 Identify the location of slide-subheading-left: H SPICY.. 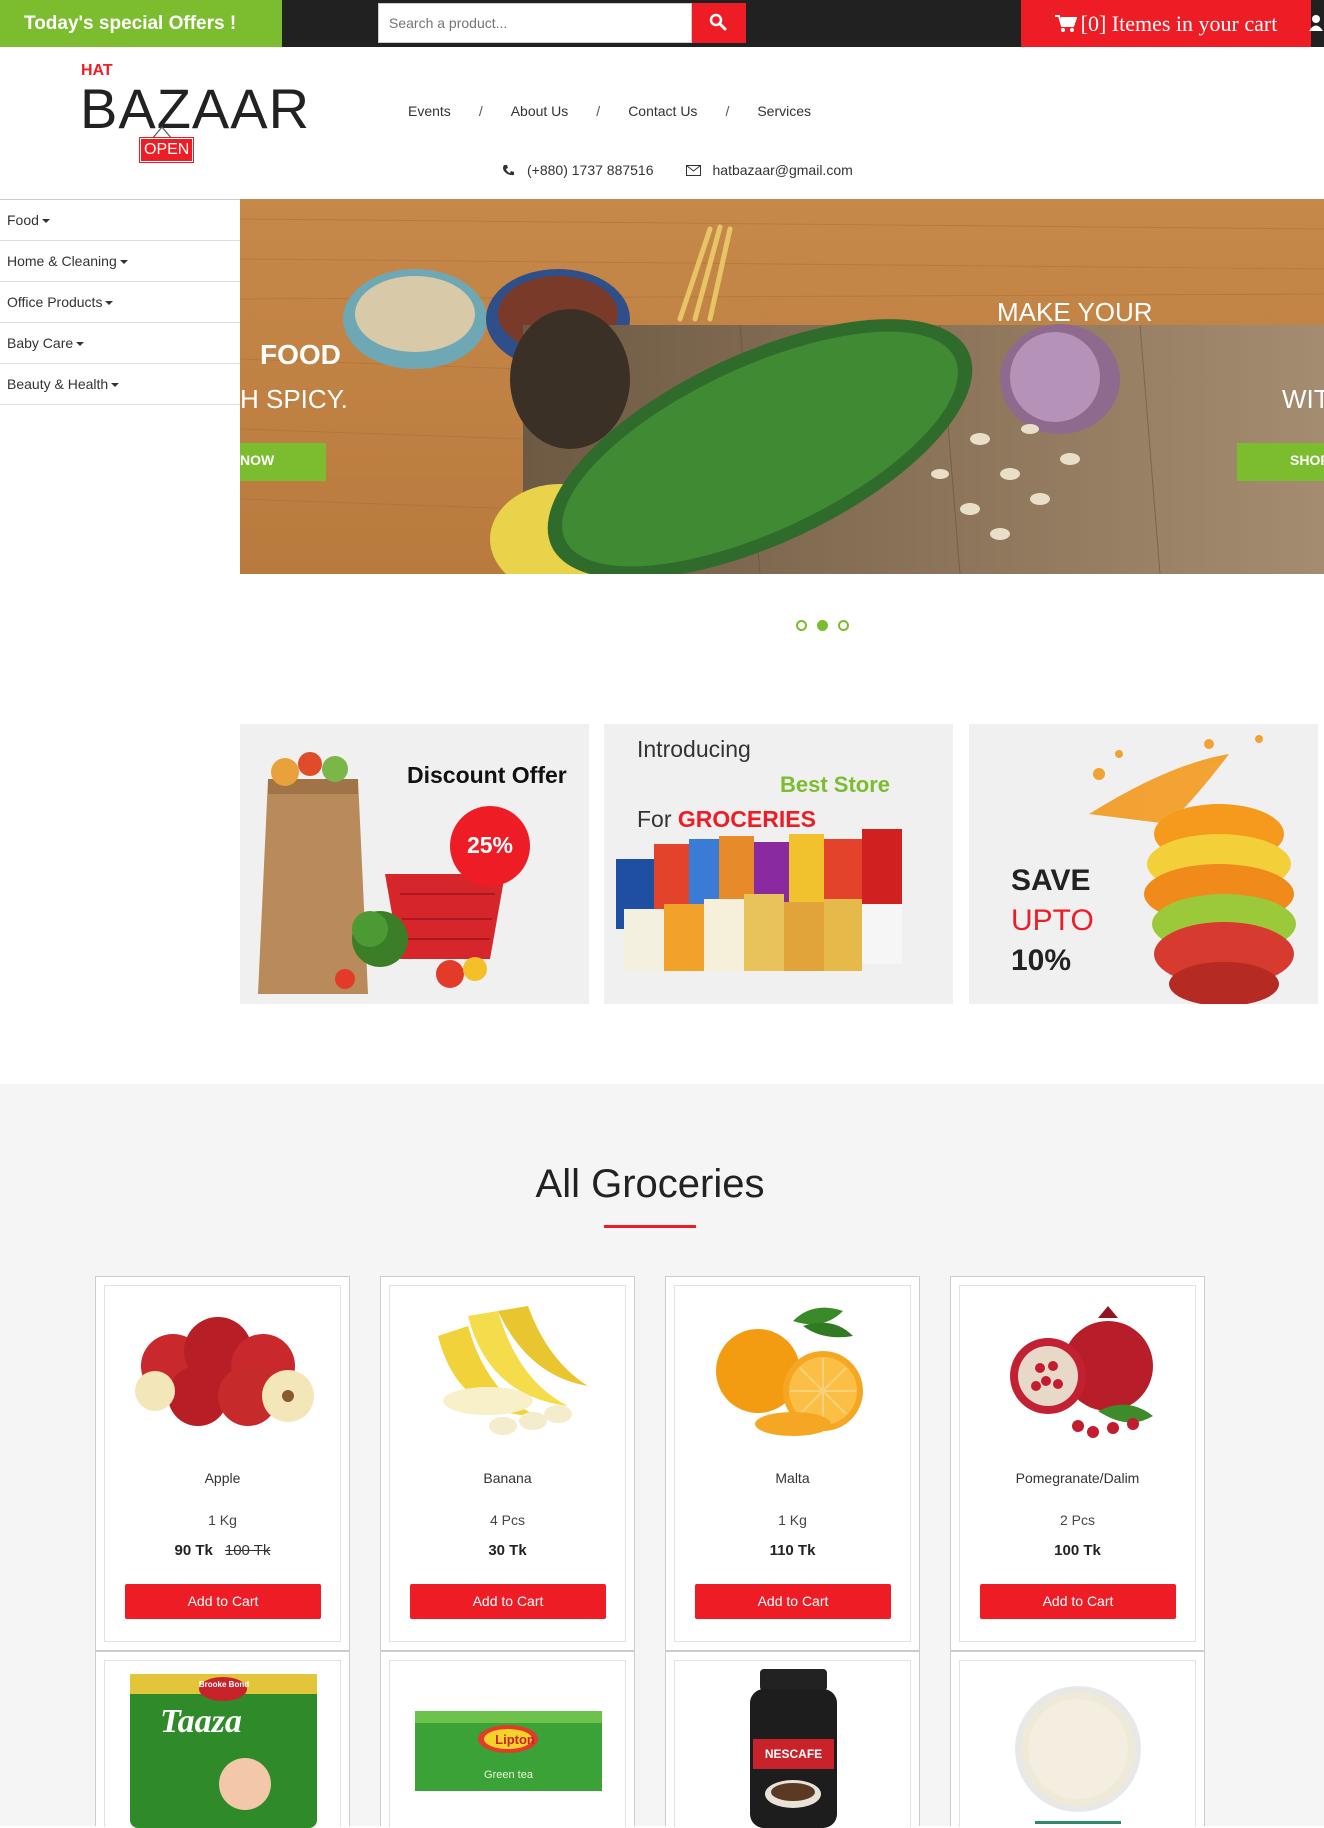
(294, 399).